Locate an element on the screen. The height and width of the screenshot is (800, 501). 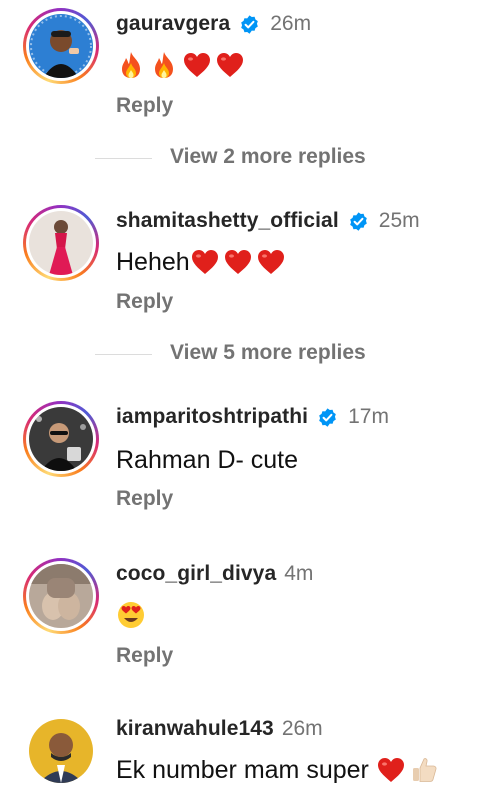
view-more-replies: View 2 more replies is located at coordinates (250, 158).